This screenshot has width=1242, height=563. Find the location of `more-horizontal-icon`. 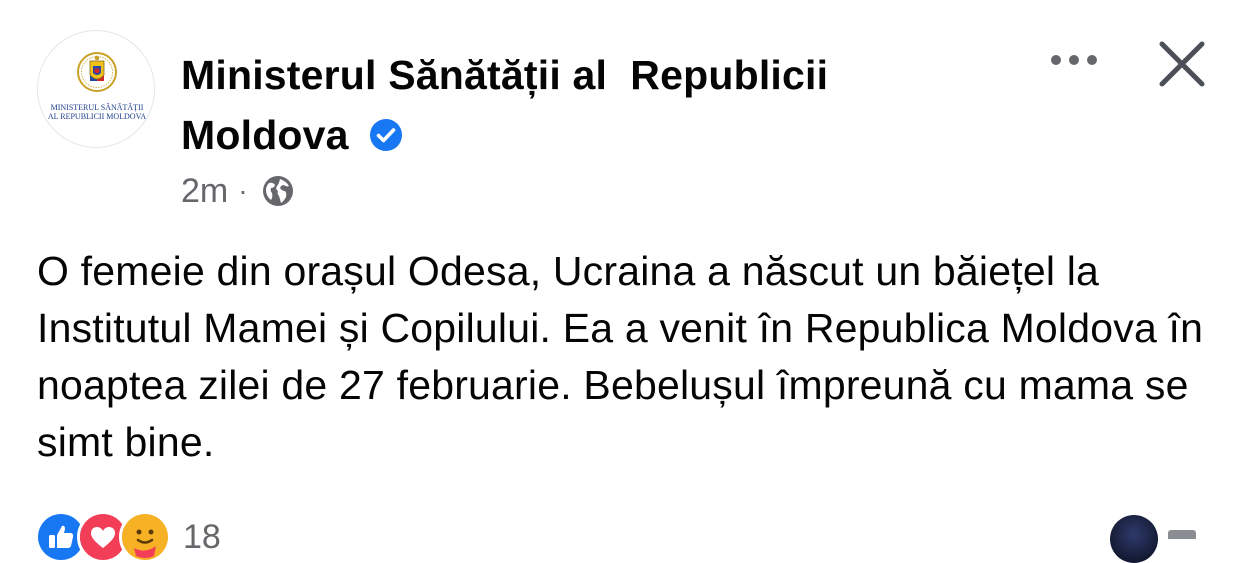

more-horizontal-icon is located at coordinates (1074, 60).